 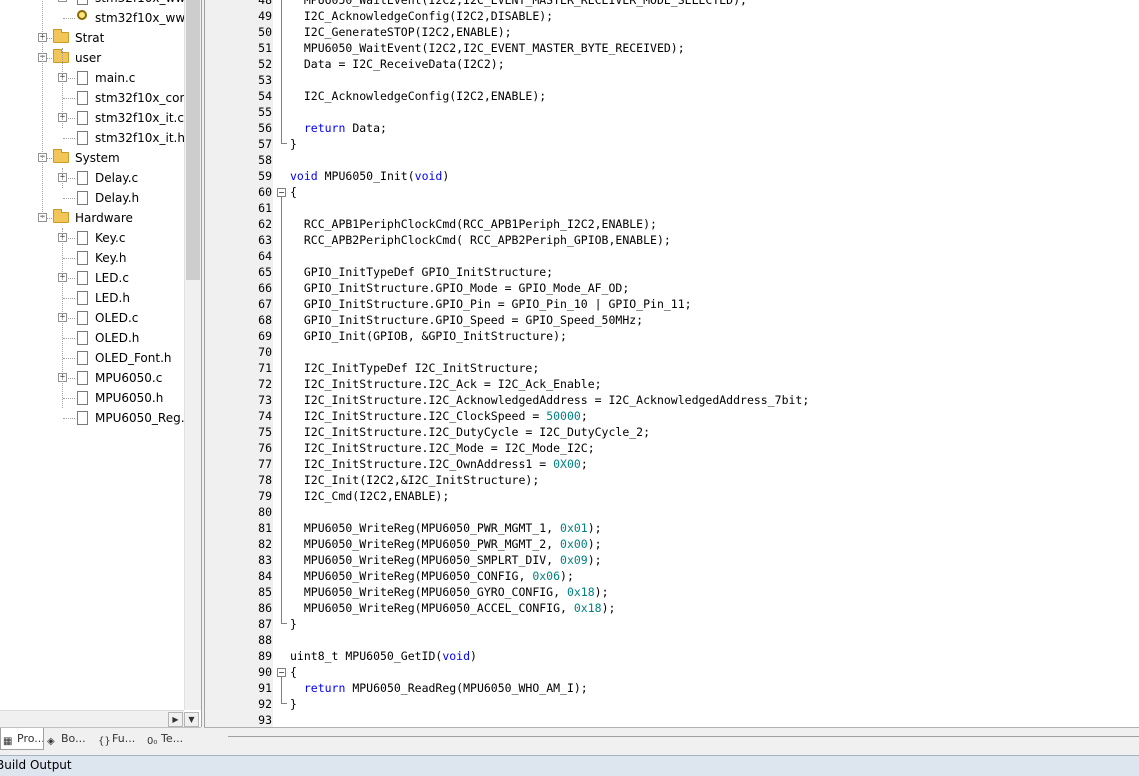 I want to click on scroll-right-icon: ▶, so click(x=175, y=719).